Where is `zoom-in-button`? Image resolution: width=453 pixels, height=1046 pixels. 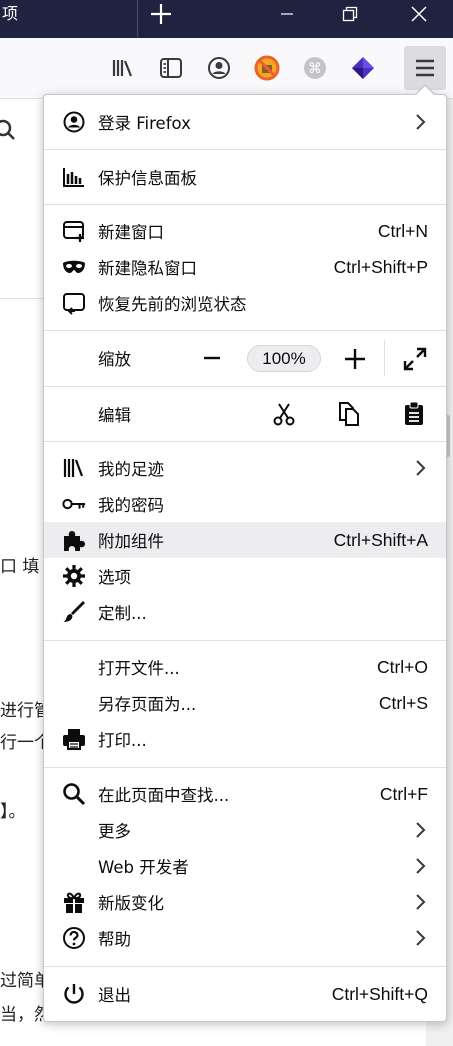 zoom-in-button is located at coordinates (355, 359).